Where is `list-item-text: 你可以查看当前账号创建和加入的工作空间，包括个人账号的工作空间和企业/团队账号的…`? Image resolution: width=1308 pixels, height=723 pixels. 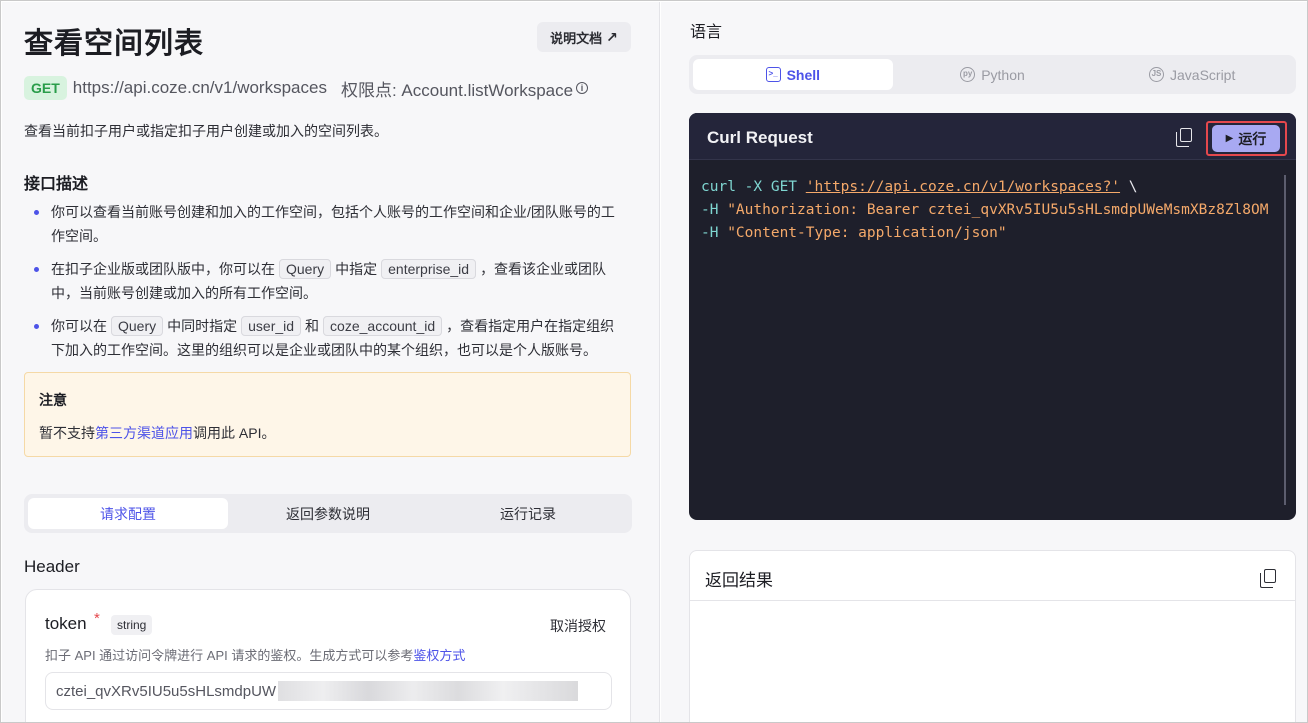
list-item-text: 你可以查看当前账号创建和加入的工作空间，包括个人账号的工作空间和企业/团队账号的… is located at coordinates (333, 224).